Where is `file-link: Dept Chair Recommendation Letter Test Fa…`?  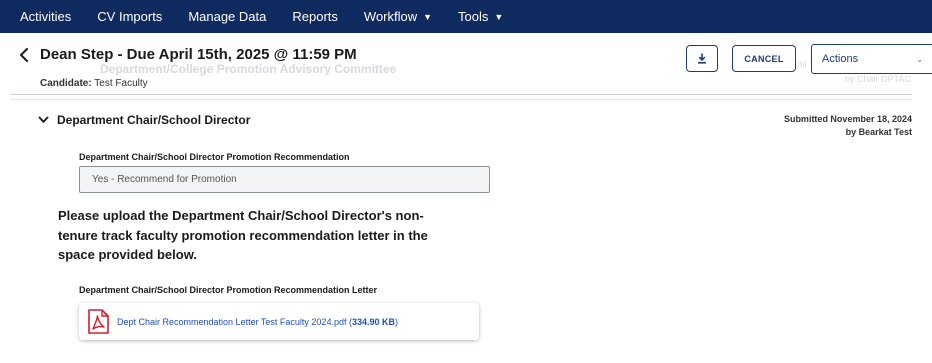
file-link: Dept Chair Recommendation Letter Test Fa… is located at coordinates (257, 322).